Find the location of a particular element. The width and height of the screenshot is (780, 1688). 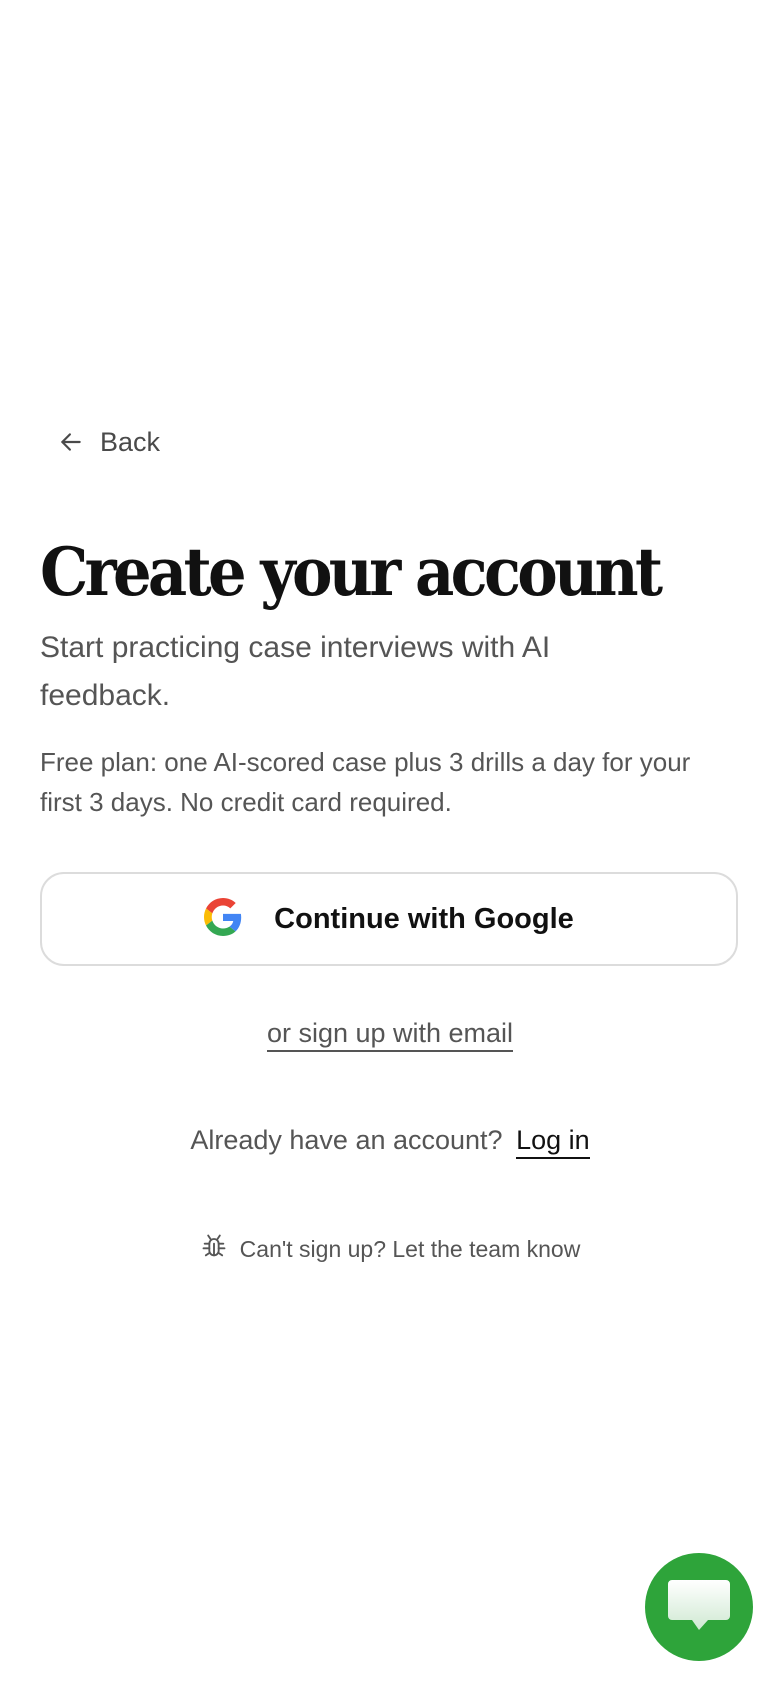

back-button: Back is located at coordinates (109, 442).